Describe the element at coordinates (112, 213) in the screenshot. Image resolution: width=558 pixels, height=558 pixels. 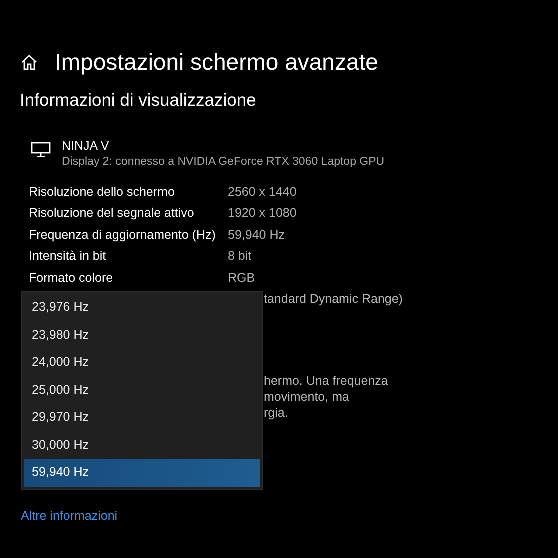
I see `info-label: Risoluzione del segnale attivo` at that location.